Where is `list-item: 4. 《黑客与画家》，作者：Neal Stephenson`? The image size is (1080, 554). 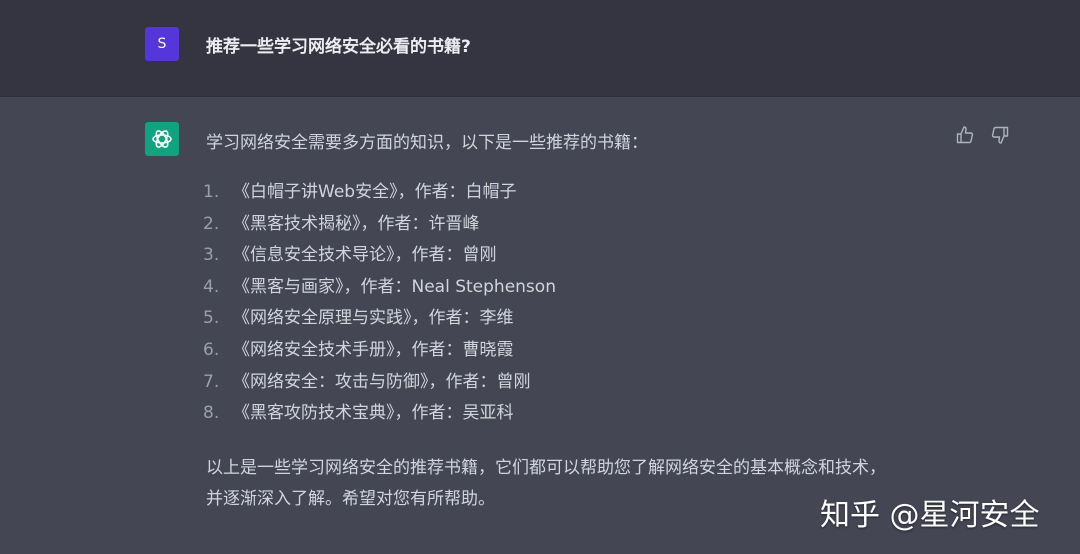 list-item: 4. 《黑客与画家》，作者：Neal Stephenson is located at coordinates (379, 288).